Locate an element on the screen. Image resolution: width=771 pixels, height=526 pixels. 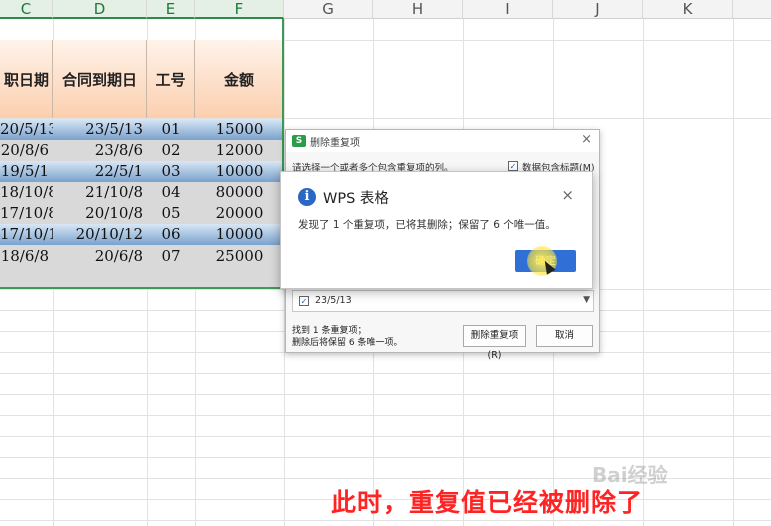
result-line-2: 删除后将保留 6 条唯一项。 is located at coordinates (347, 343).